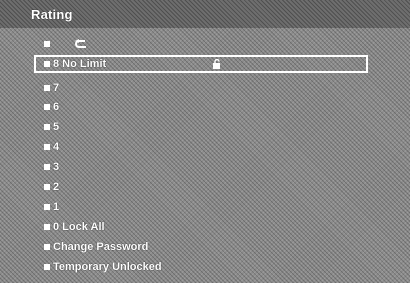 This screenshot has height=283, width=410. I want to click on menu-item-label: 4, so click(56, 147).